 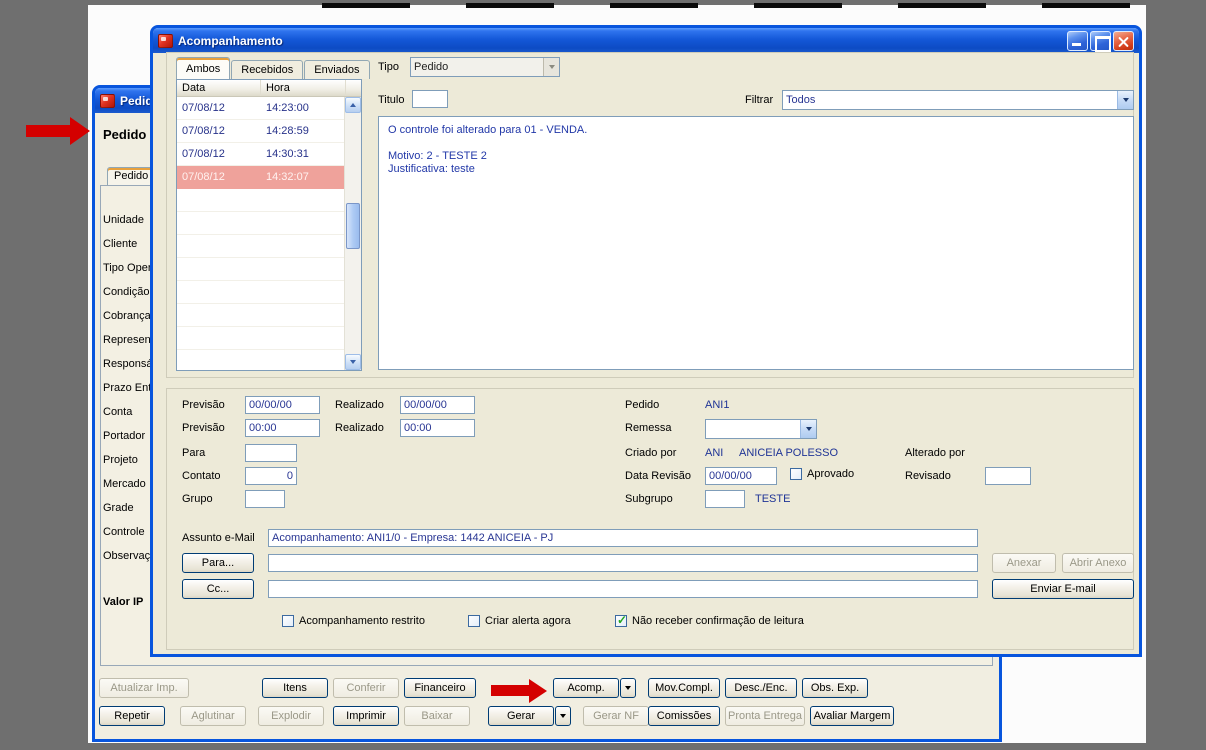 What do you see at coordinates (1123, 40) in the screenshot?
I see `close-button` at bounding box center [1123, 40].